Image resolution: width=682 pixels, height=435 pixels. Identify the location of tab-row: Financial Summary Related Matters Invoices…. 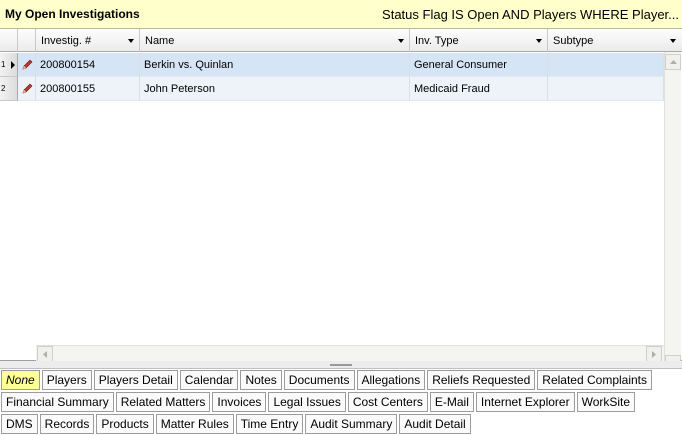
(341, 402).